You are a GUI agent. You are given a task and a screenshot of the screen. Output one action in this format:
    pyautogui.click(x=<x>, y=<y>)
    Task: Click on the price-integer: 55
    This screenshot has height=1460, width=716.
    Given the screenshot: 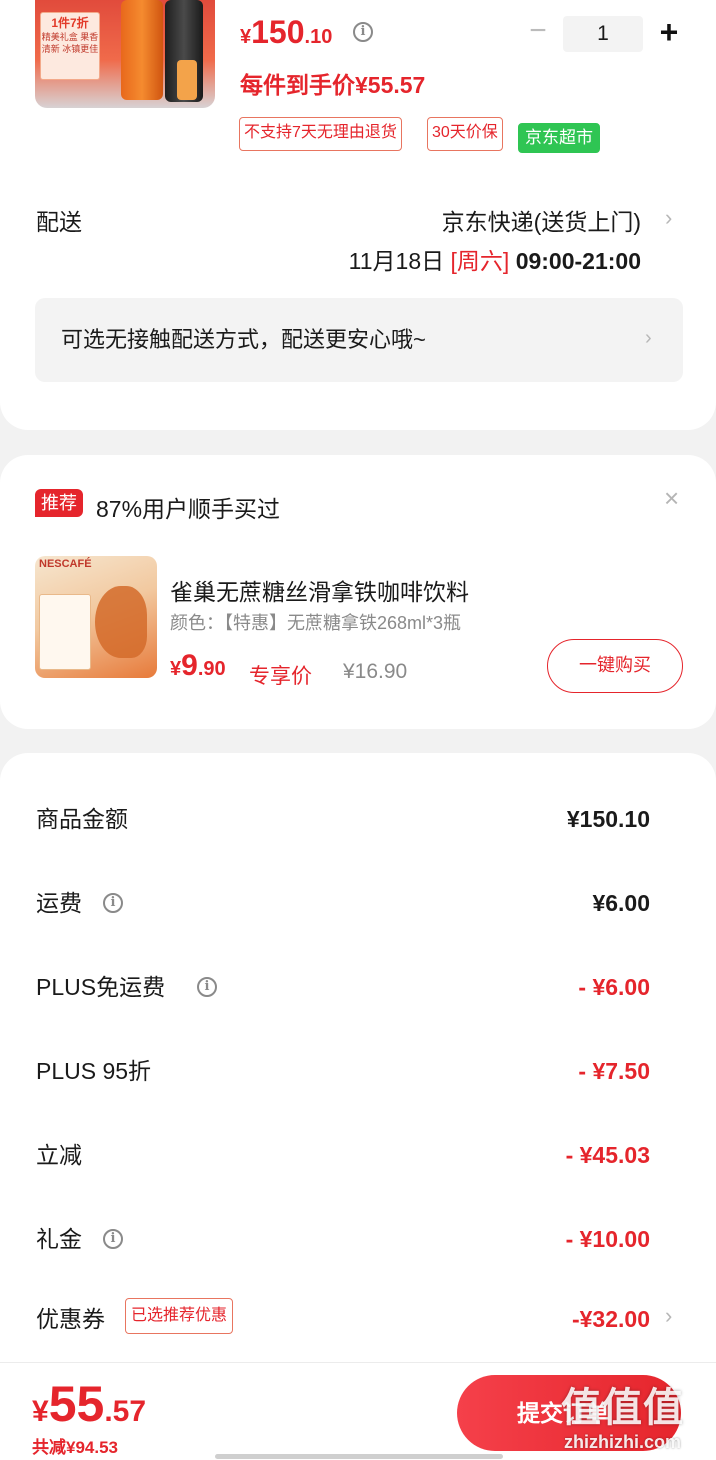 What is the action you would take?
    pyautogui.click(x=76, y=1404)
    